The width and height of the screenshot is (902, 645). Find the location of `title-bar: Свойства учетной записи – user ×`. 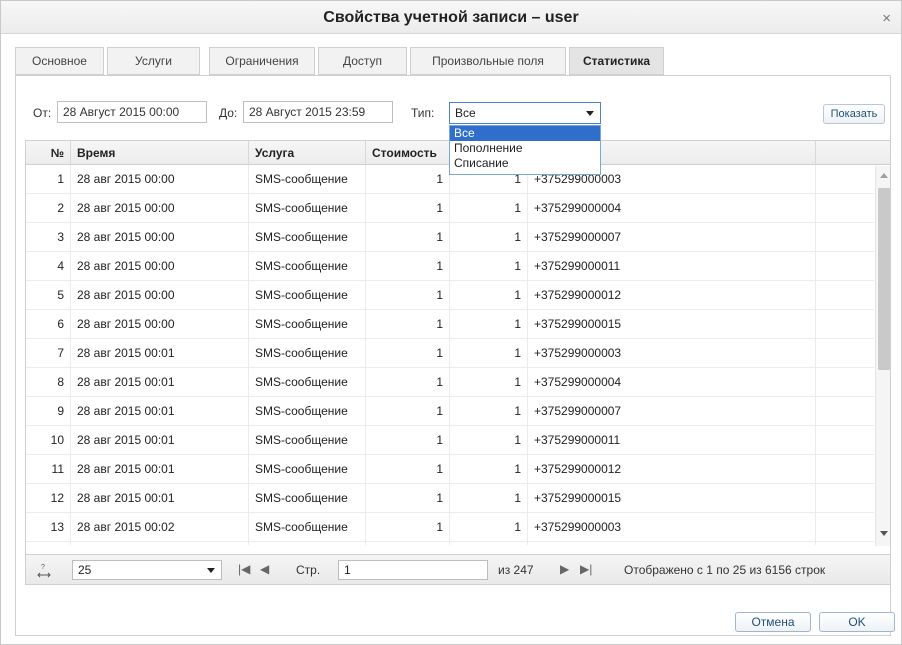

title-bar: Свойства учетной записи – user × is located at coordinates (451, 17).